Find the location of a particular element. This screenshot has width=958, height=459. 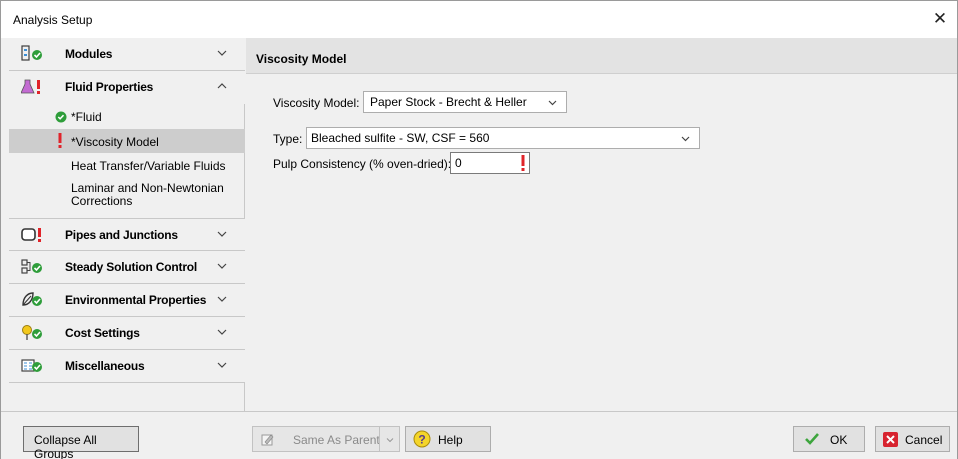

miscellaneous-icon is located at coordinates (31, 365).